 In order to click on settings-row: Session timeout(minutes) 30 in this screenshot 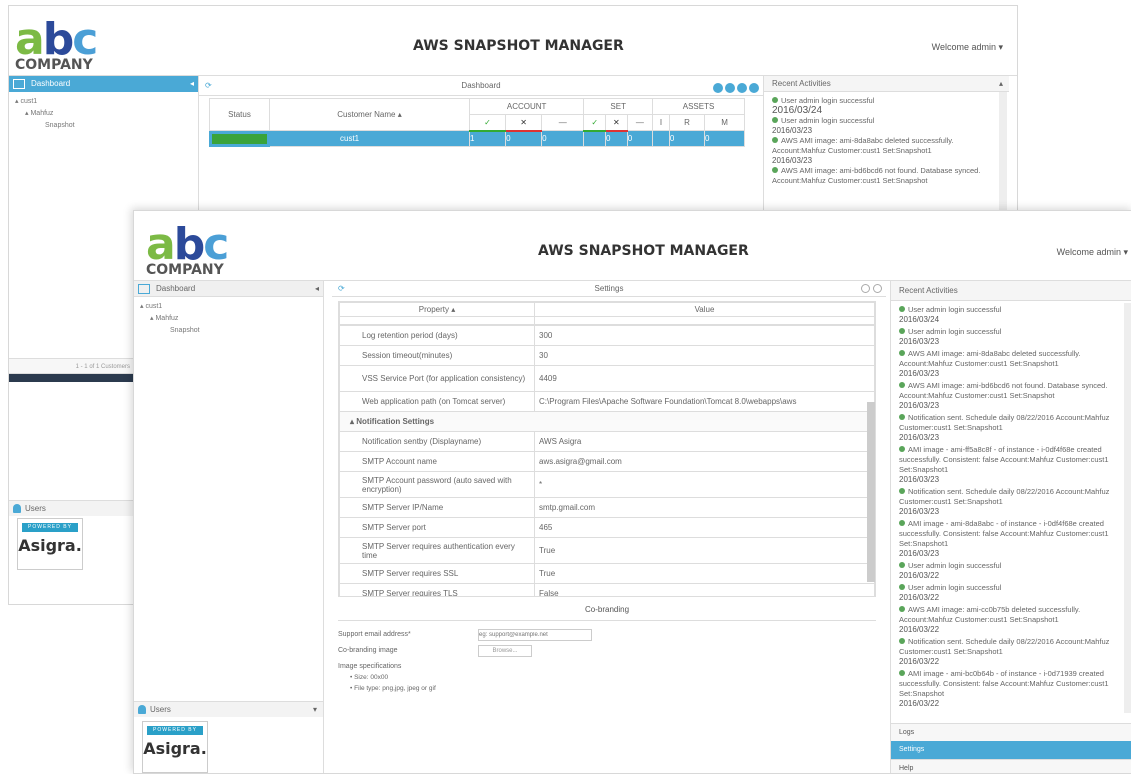, I will do `click(607, 355)`.